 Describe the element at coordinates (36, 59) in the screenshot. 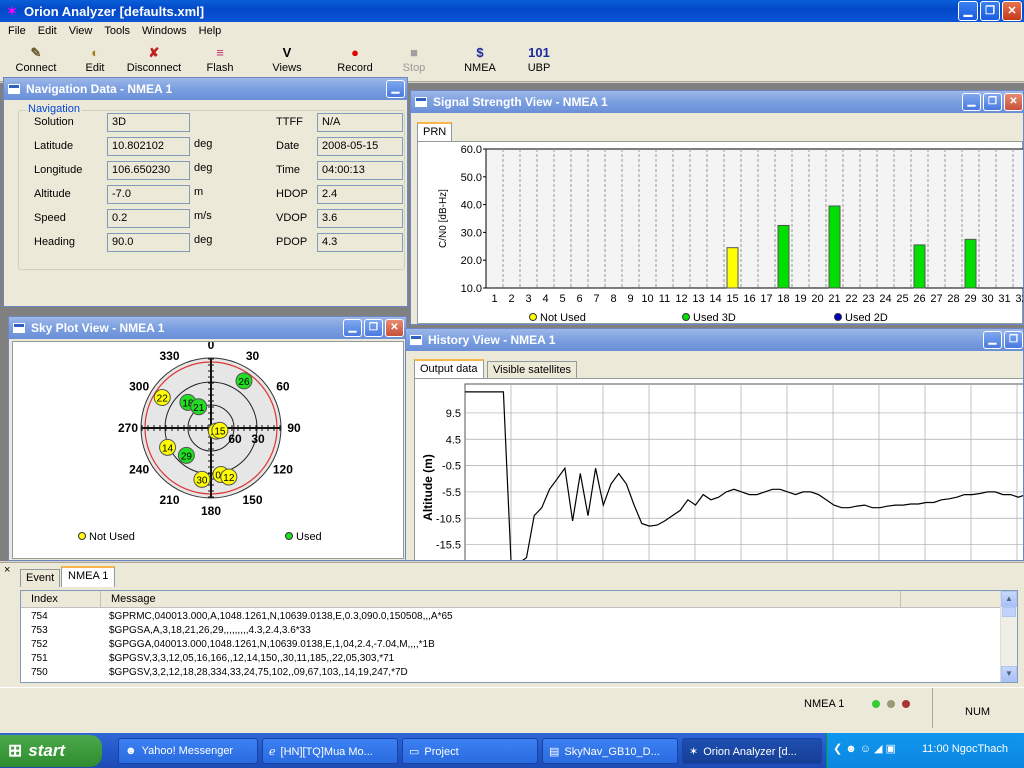

I see `connect-button: ✎ Connect` at that location.